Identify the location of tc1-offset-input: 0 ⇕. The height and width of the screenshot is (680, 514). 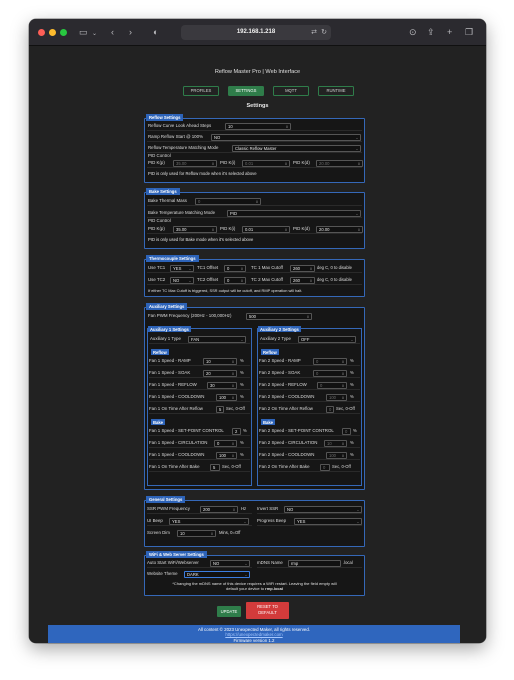
(235, 268).